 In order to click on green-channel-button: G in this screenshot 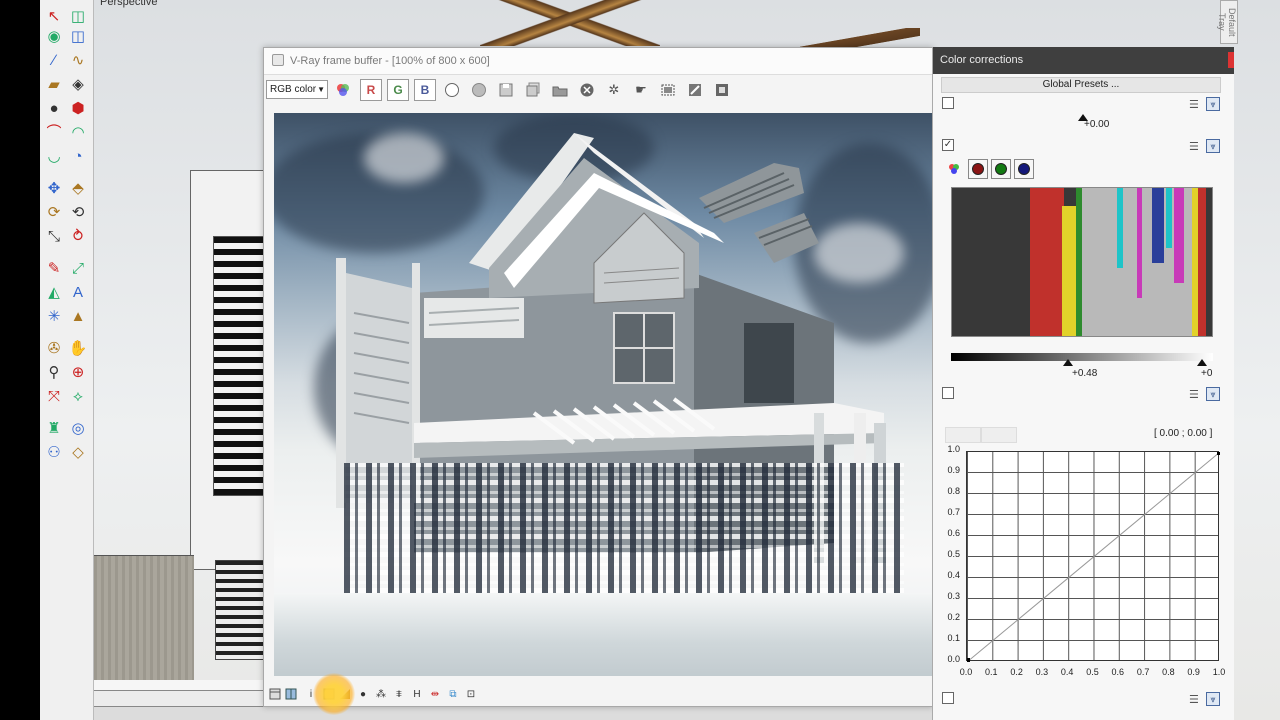, I will do `click(398, 90)`.